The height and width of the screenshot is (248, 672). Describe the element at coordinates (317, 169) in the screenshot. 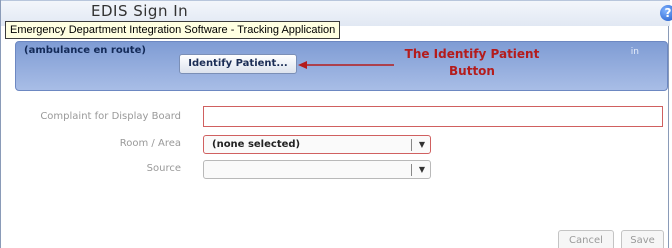

I see `source-select: ▼` at that location.